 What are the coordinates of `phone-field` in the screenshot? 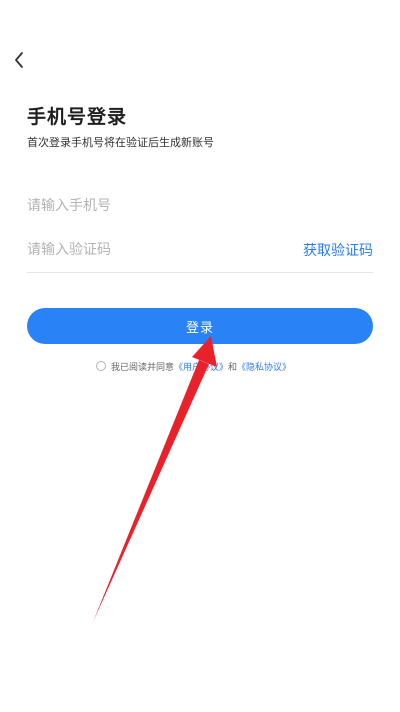 It's located at (200, 206).